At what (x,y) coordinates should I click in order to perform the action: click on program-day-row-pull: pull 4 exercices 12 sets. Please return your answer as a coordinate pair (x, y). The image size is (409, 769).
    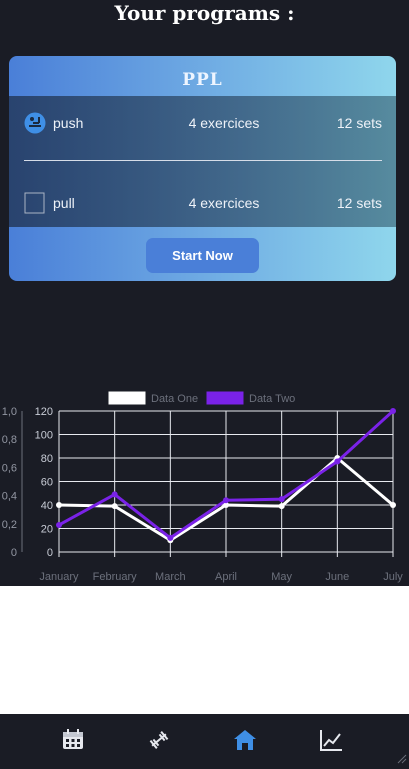
    Looking at the image, I should click on (202, 203).